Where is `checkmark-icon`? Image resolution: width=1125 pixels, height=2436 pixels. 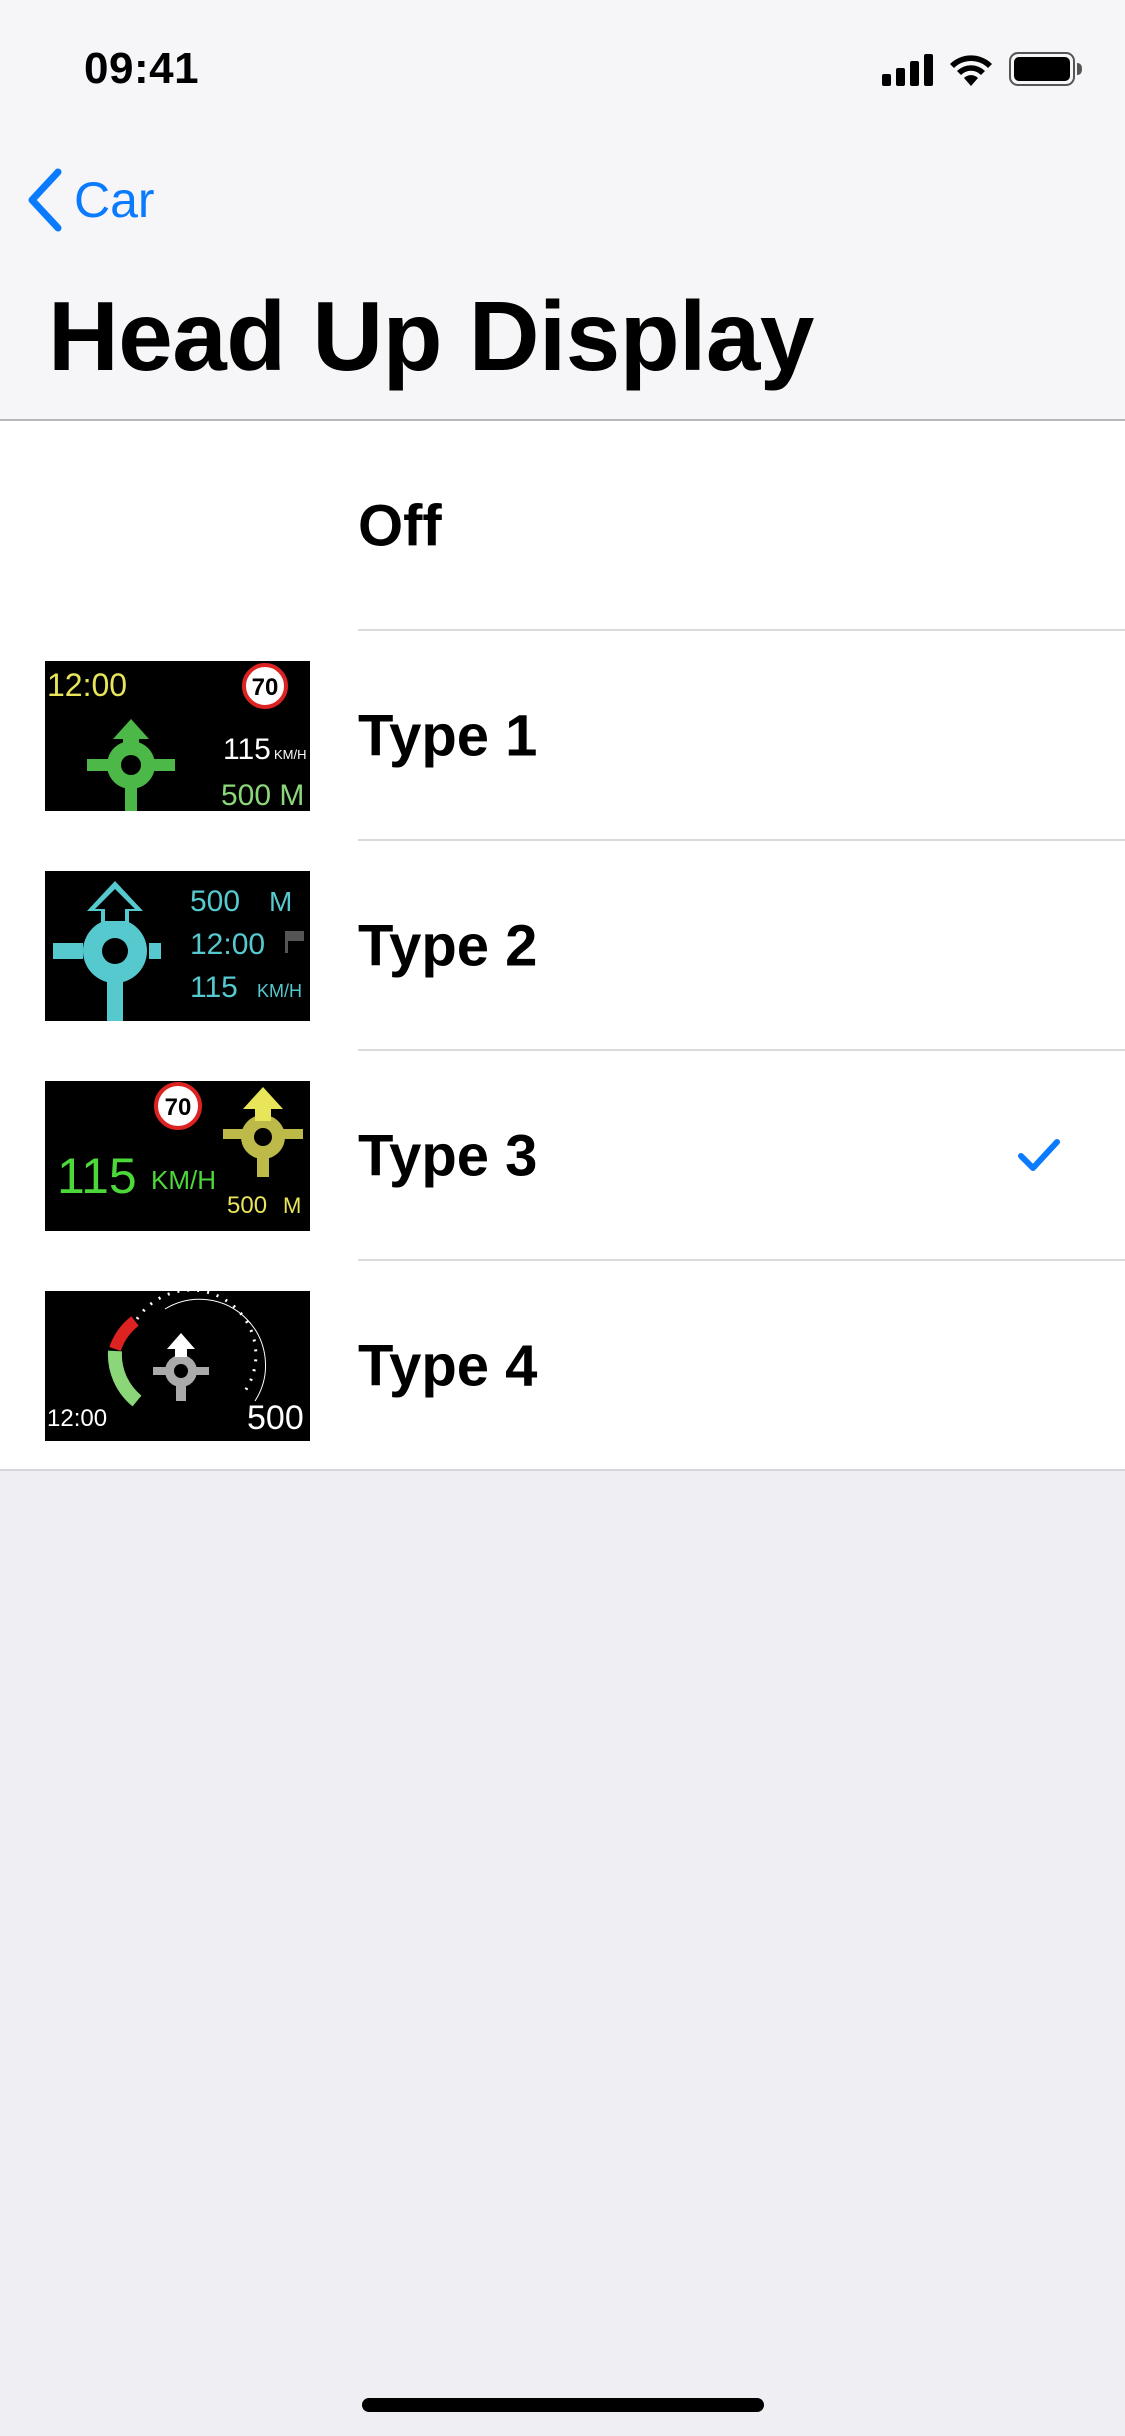 checkmark-icon is located at coordinates (1039, 1155).